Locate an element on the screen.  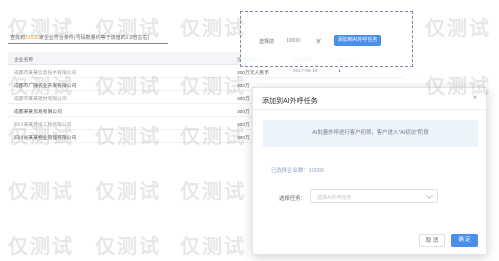
confirm-button: 确 定 is located at coordinates (464, 240).